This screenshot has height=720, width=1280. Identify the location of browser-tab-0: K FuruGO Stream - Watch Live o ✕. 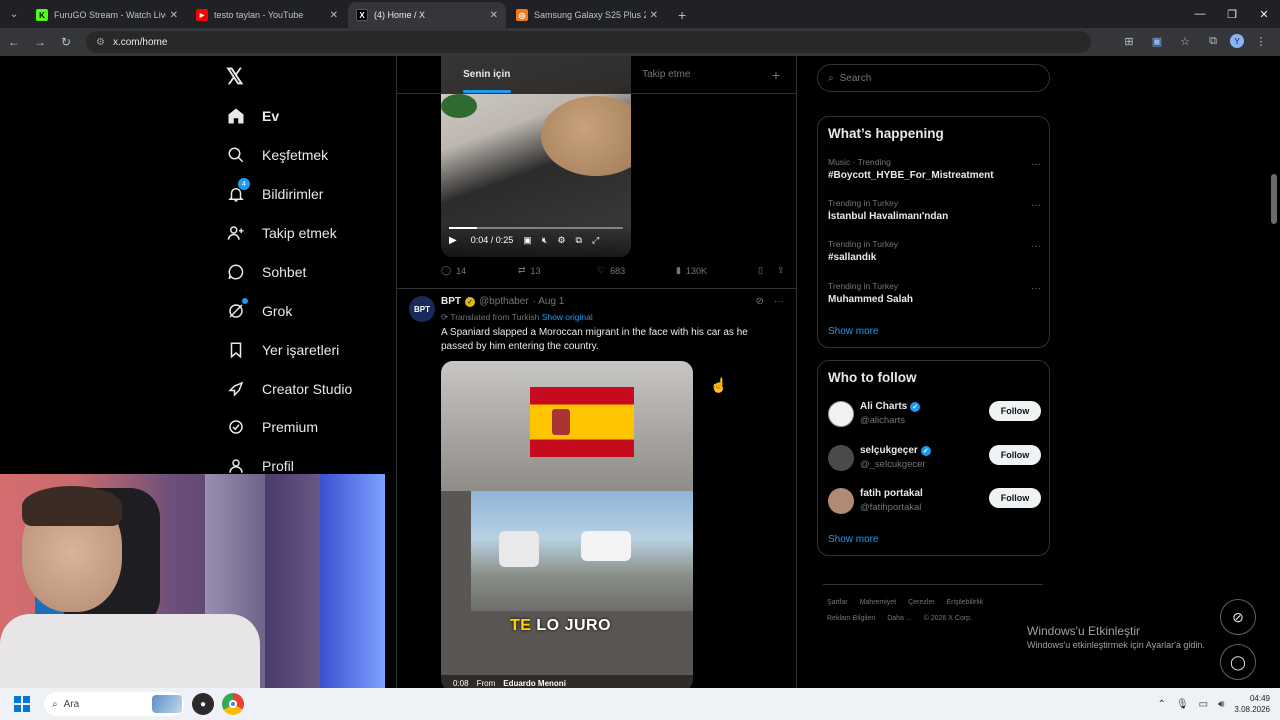
(107, 15).